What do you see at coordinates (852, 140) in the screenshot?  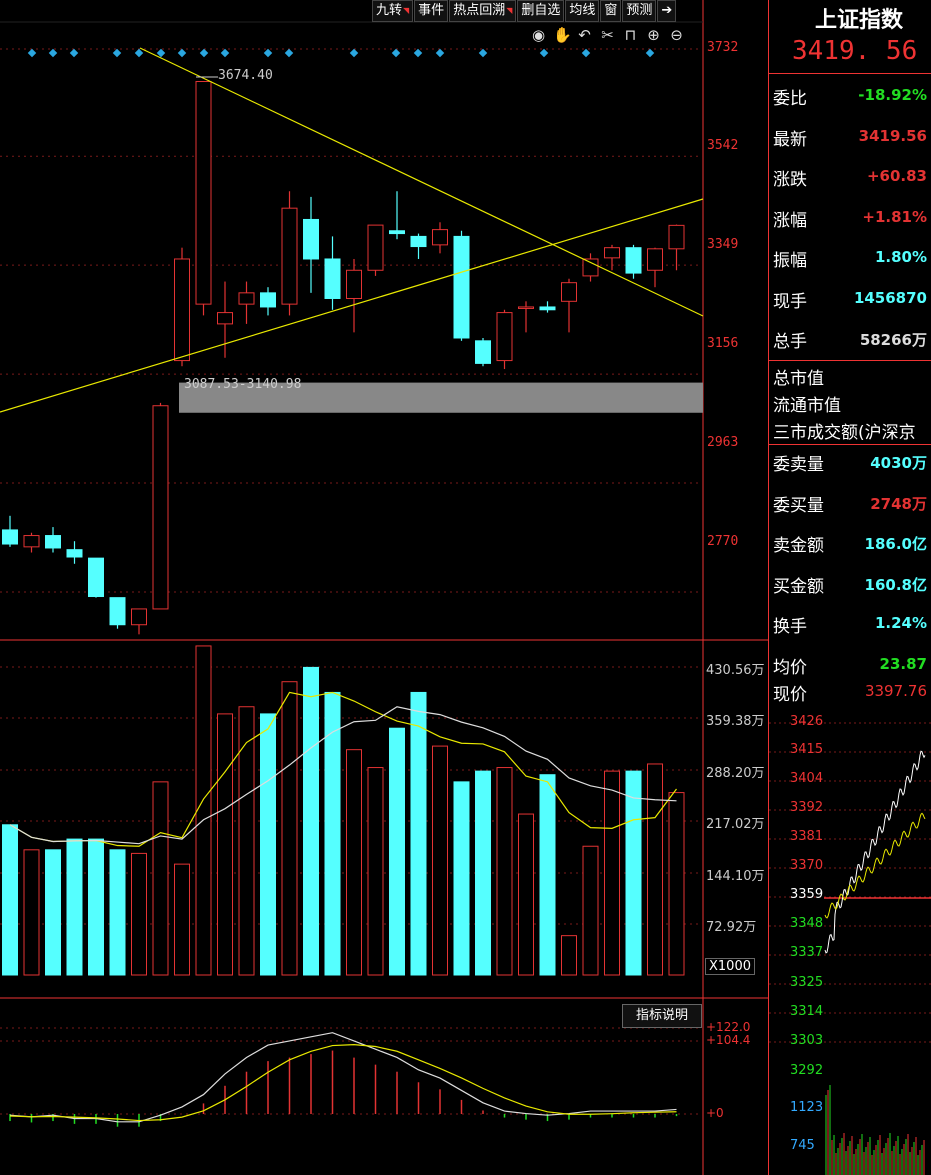 I see `quote-row: 最新 3419.56` at bounding box center [852, 140].